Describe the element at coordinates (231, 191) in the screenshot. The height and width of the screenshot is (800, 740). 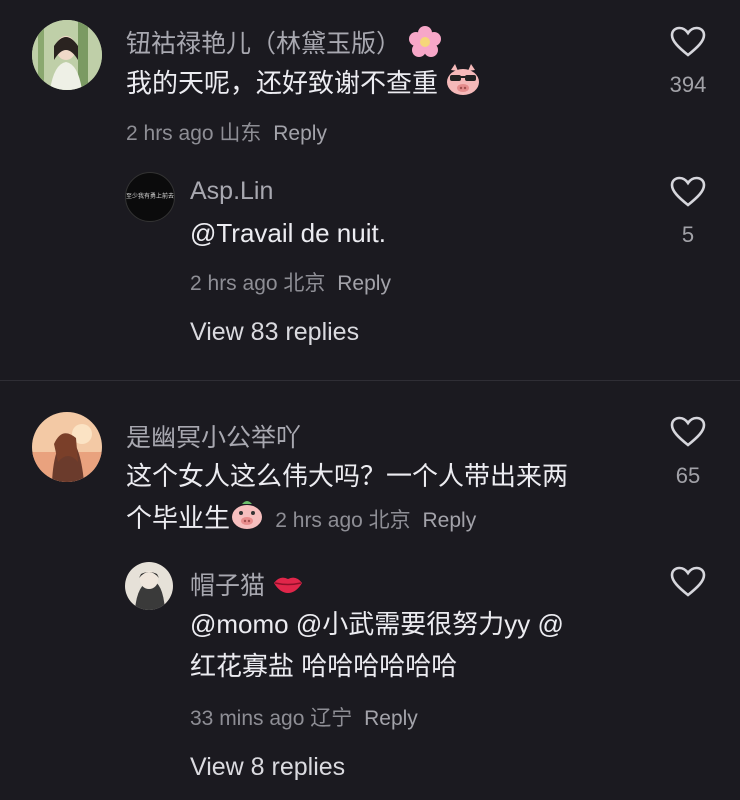
I see `reply-username: Asp.Lin` at that location.